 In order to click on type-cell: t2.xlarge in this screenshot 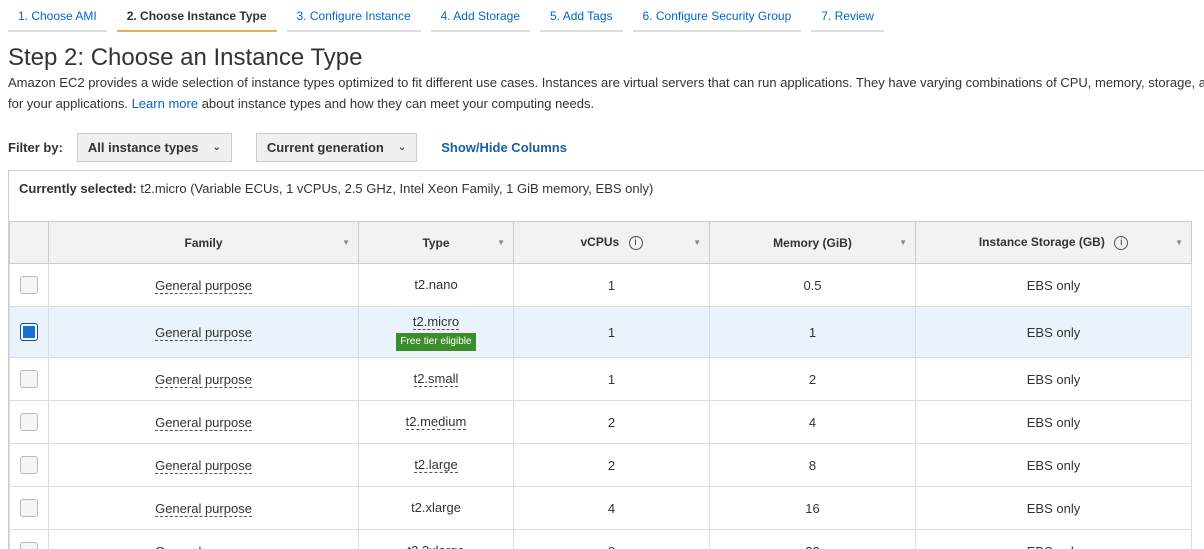, I will do `click(436, 508)`.